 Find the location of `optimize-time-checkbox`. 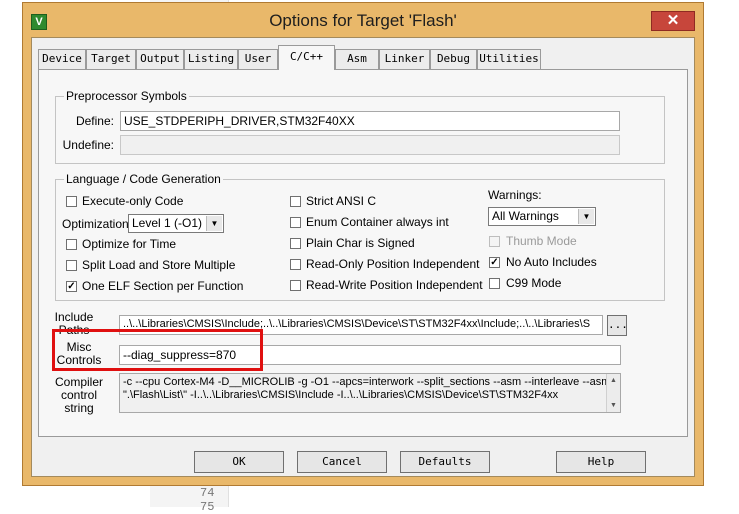

optimize-time-checkbox is located at coordinates (71, 244).